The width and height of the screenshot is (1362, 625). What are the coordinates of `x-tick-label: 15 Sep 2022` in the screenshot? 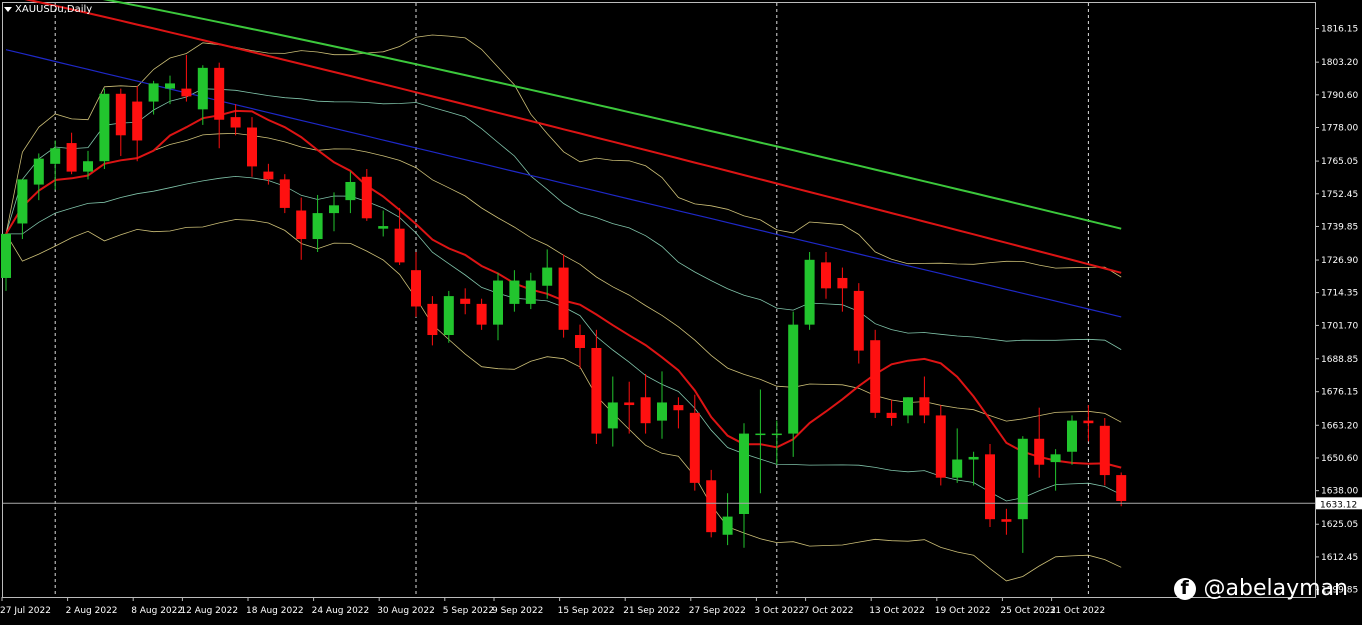 It's located at (586, 611).